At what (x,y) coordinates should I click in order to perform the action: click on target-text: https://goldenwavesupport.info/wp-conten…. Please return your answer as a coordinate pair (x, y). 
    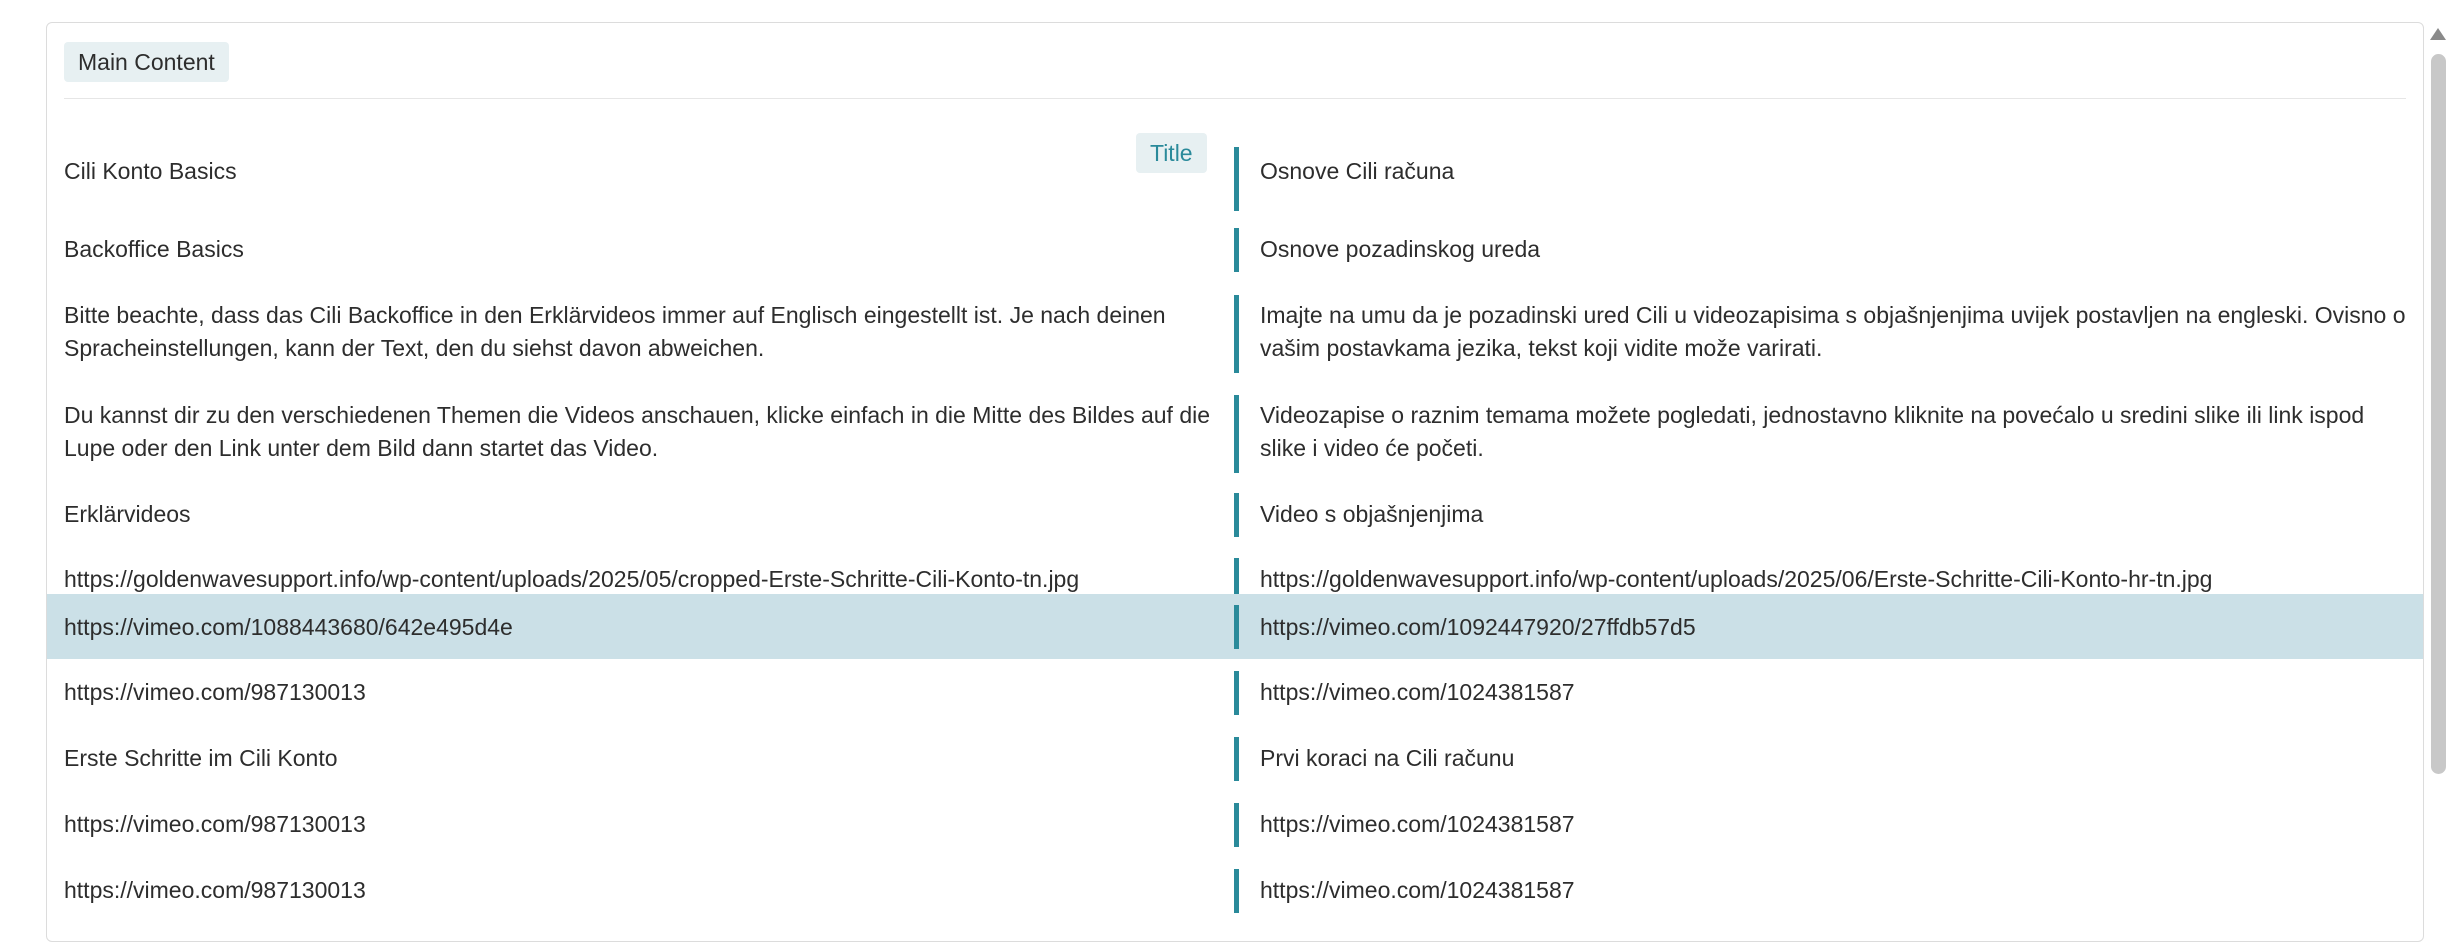
    Looking at the image, I should click on (1835, 579).